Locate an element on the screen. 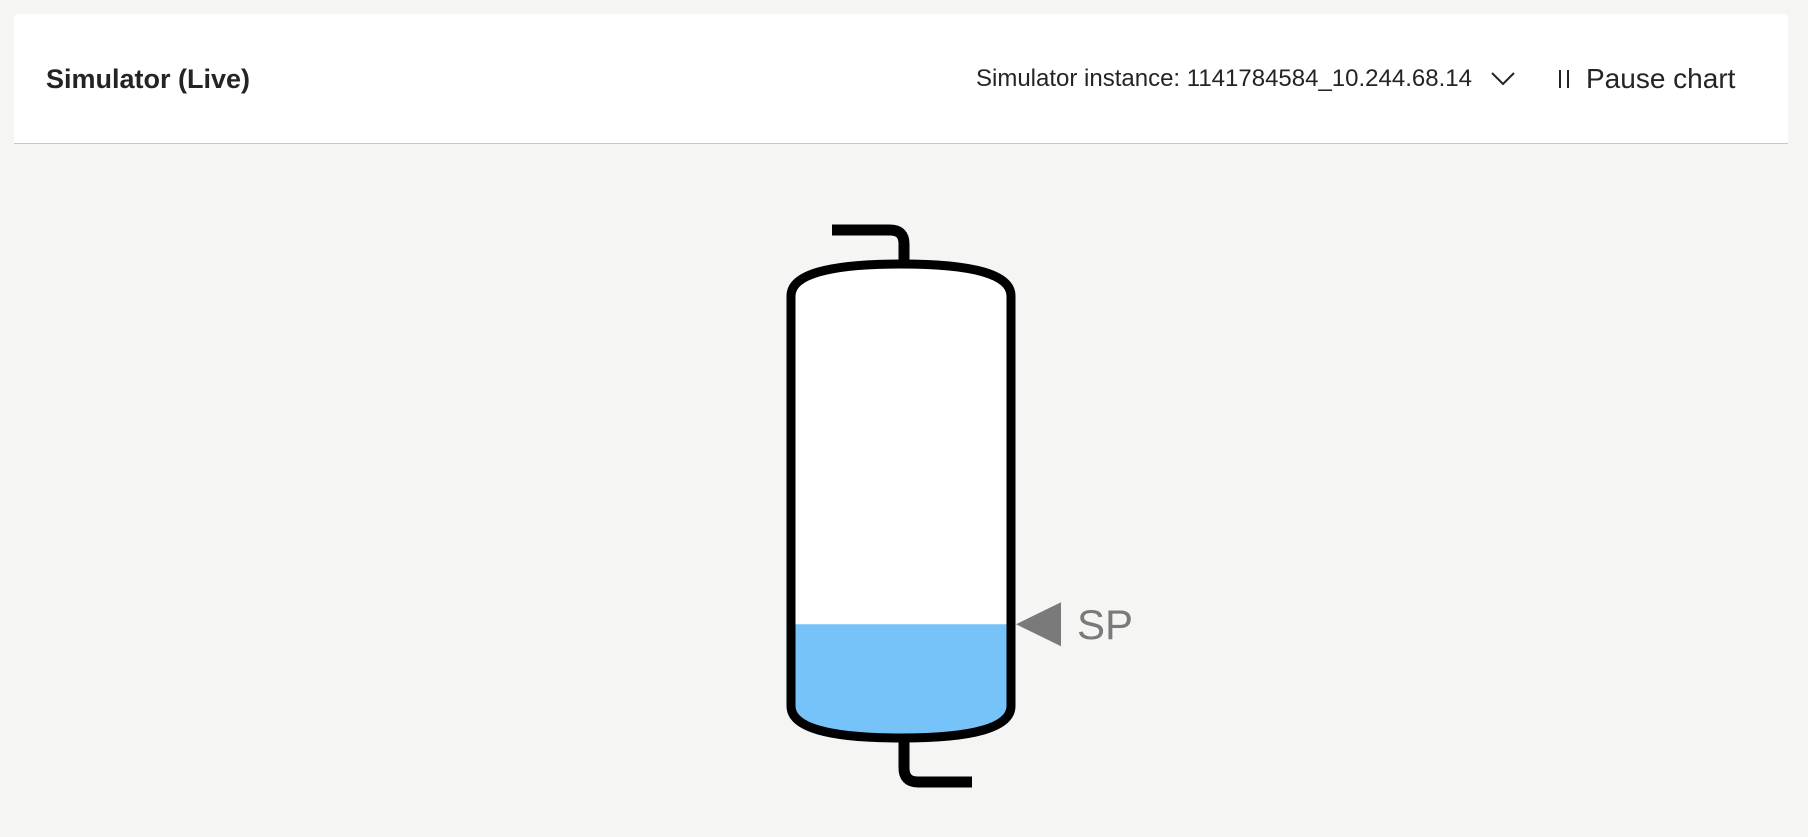  chevron-down-icon is located at coordinates (1503, 79).